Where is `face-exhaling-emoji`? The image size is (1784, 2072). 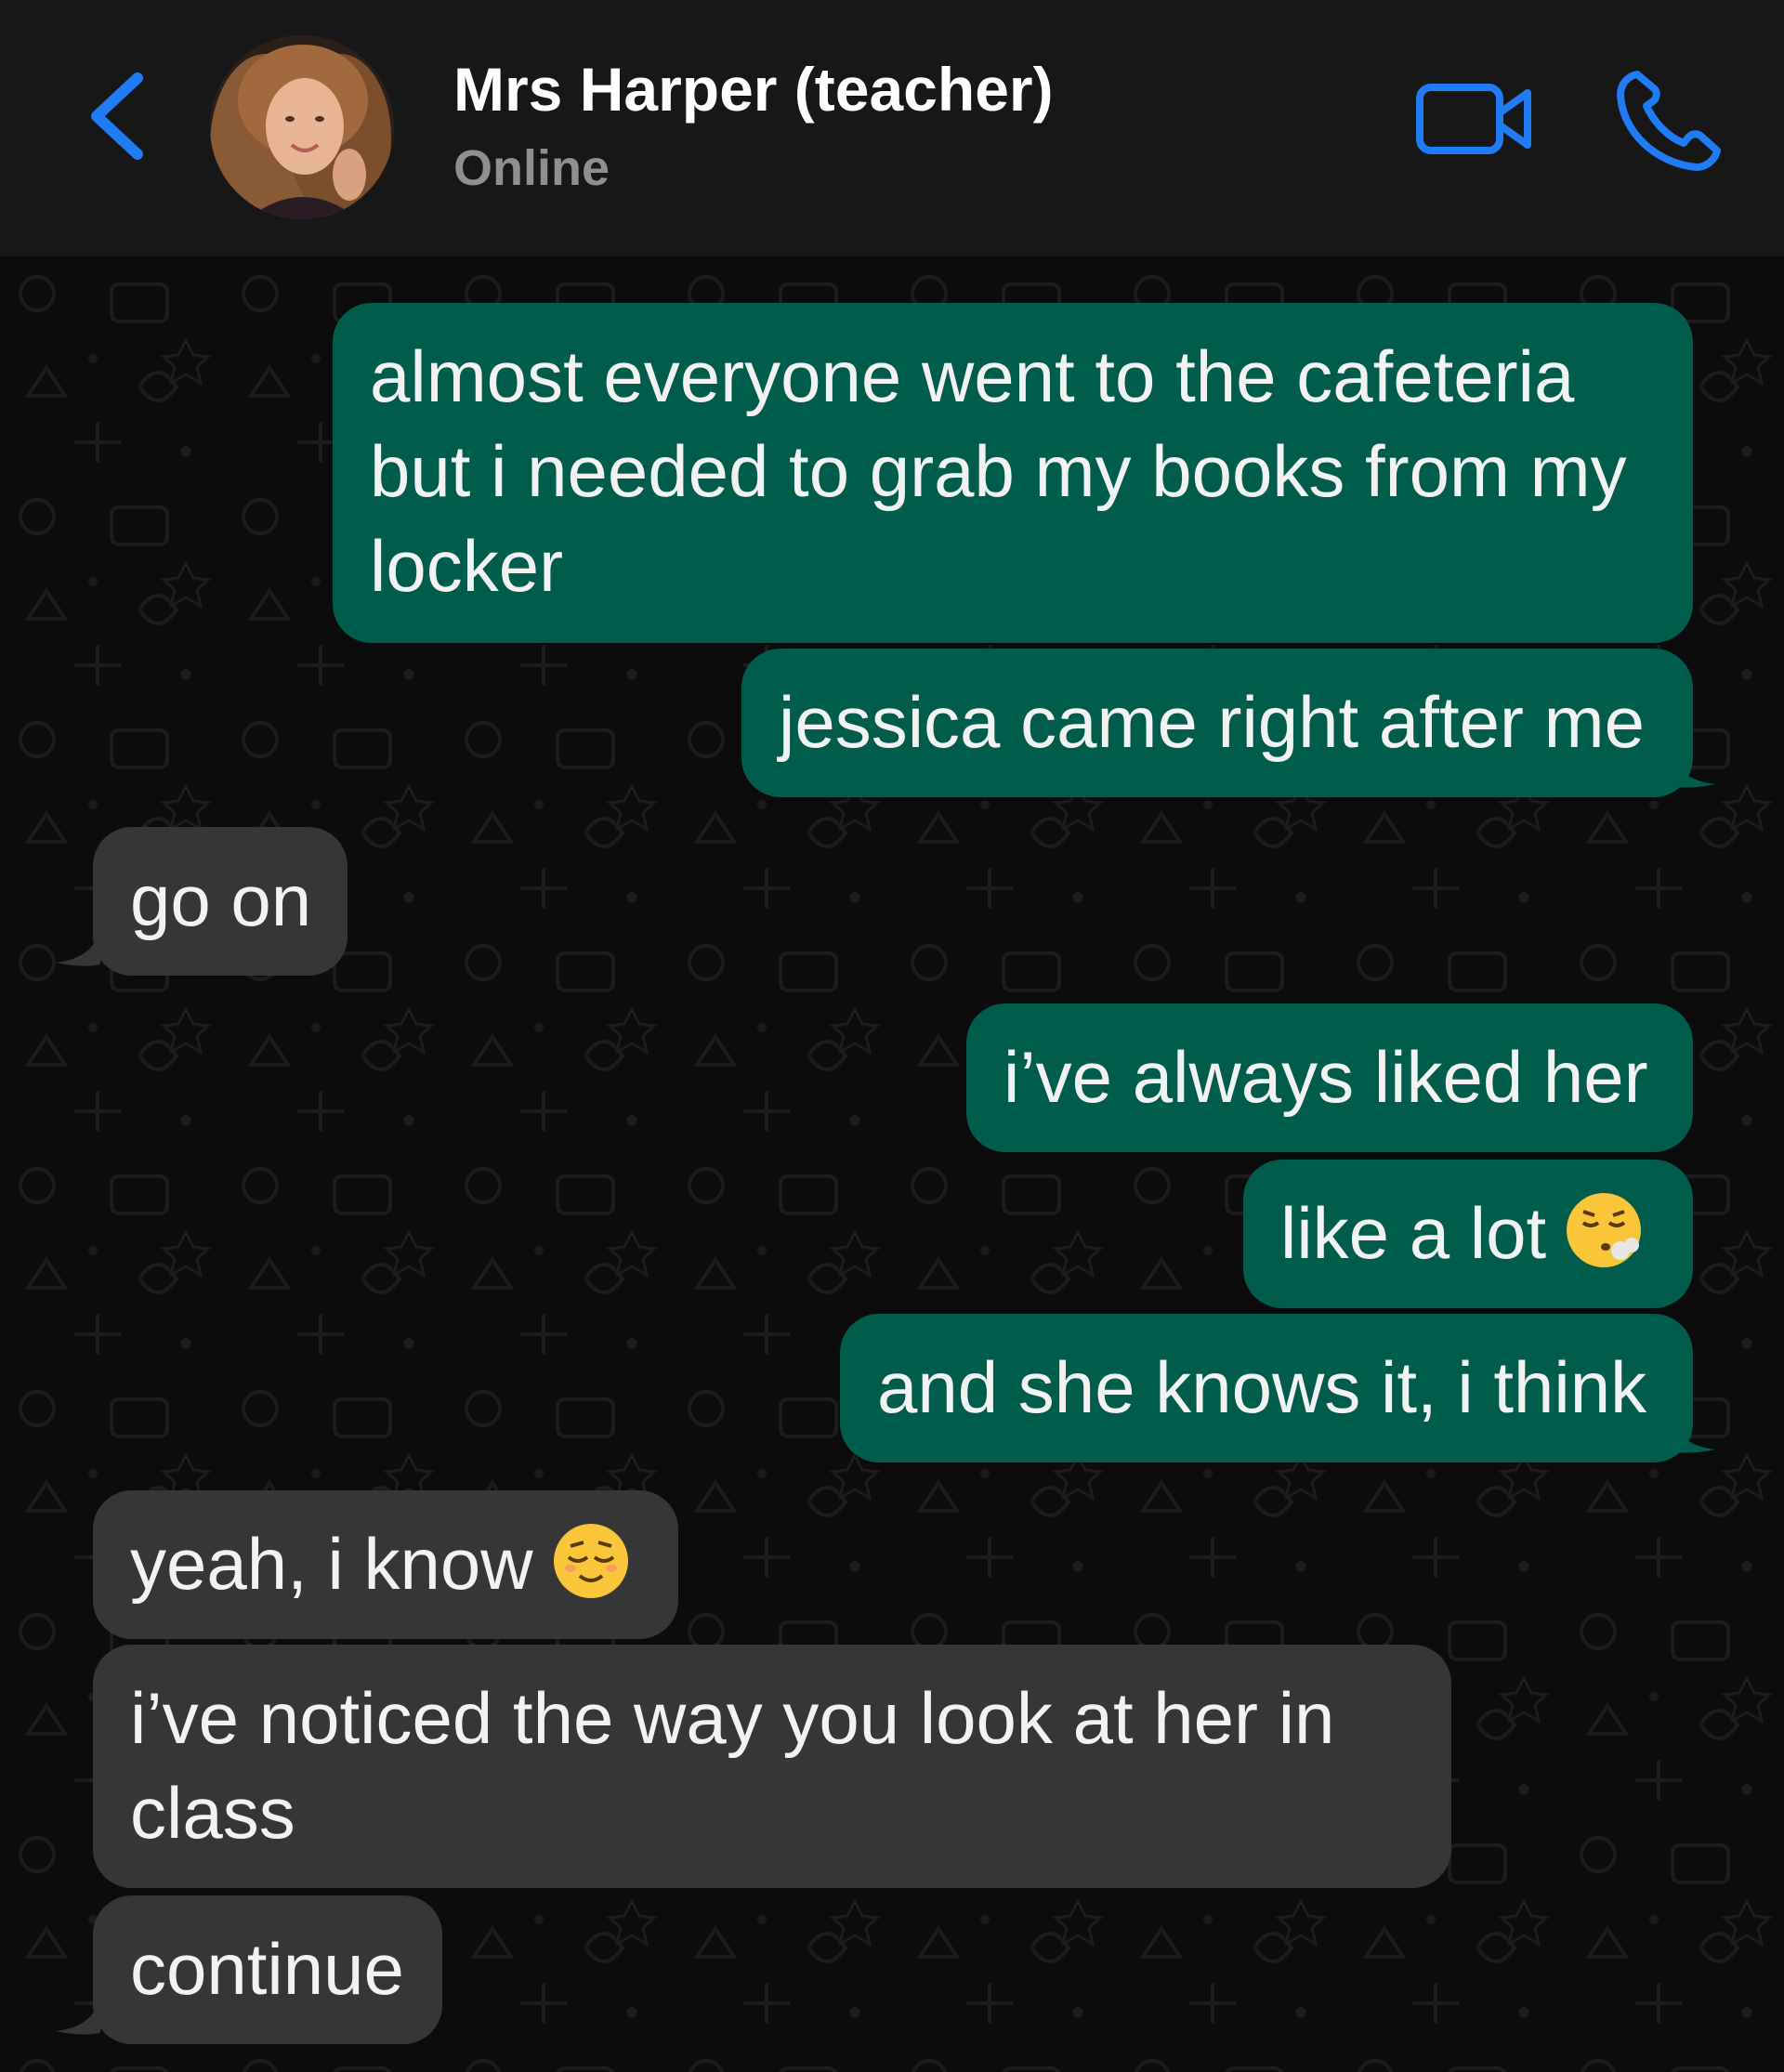 face-exhaling-emoji is located at coordinates (1604, 1230).